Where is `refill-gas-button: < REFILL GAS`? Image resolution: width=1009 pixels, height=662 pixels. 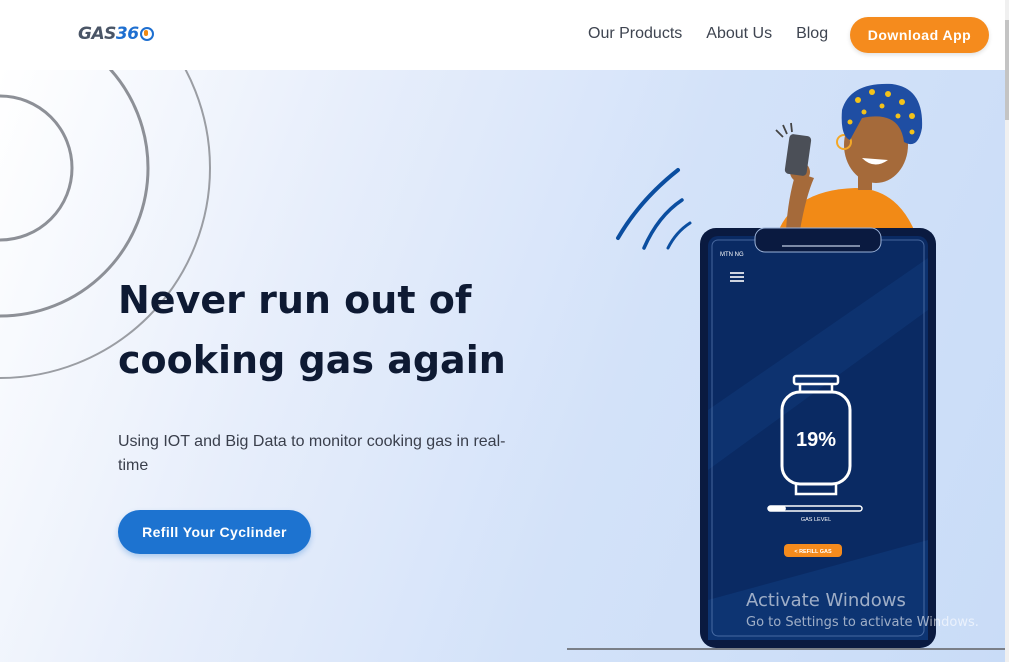
refill-gas-button: < REFILL GAS is located at coordinates (813, 550).